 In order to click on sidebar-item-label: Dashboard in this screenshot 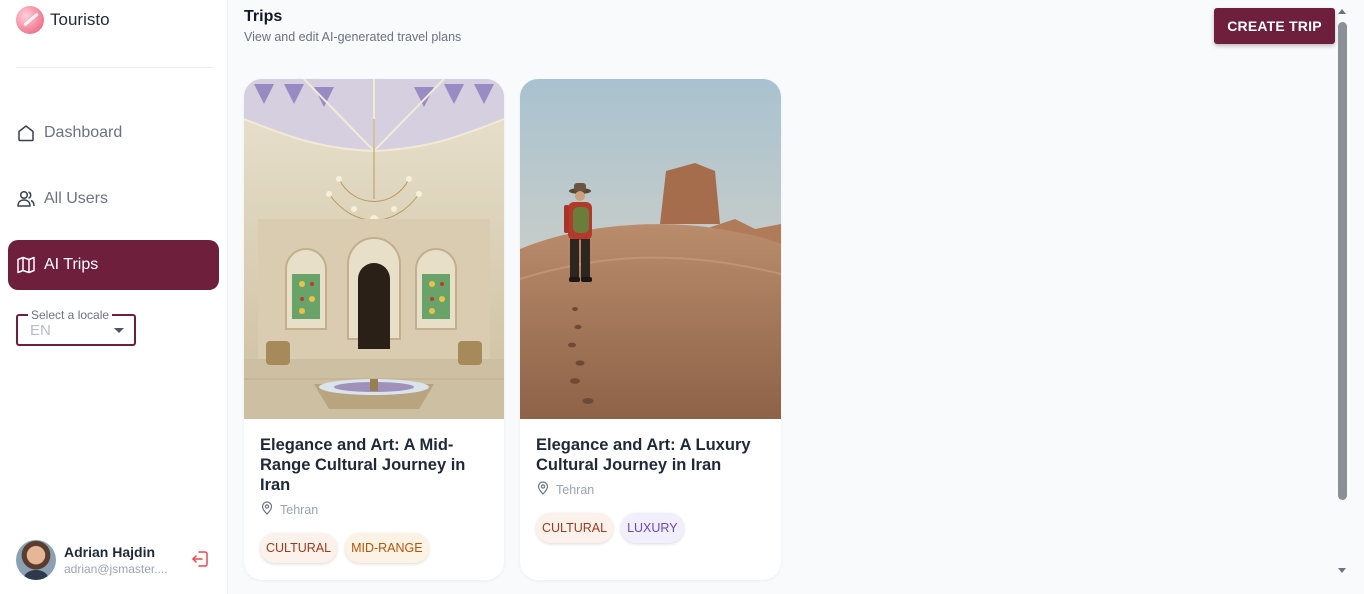, I will do `click(83, 132)`.